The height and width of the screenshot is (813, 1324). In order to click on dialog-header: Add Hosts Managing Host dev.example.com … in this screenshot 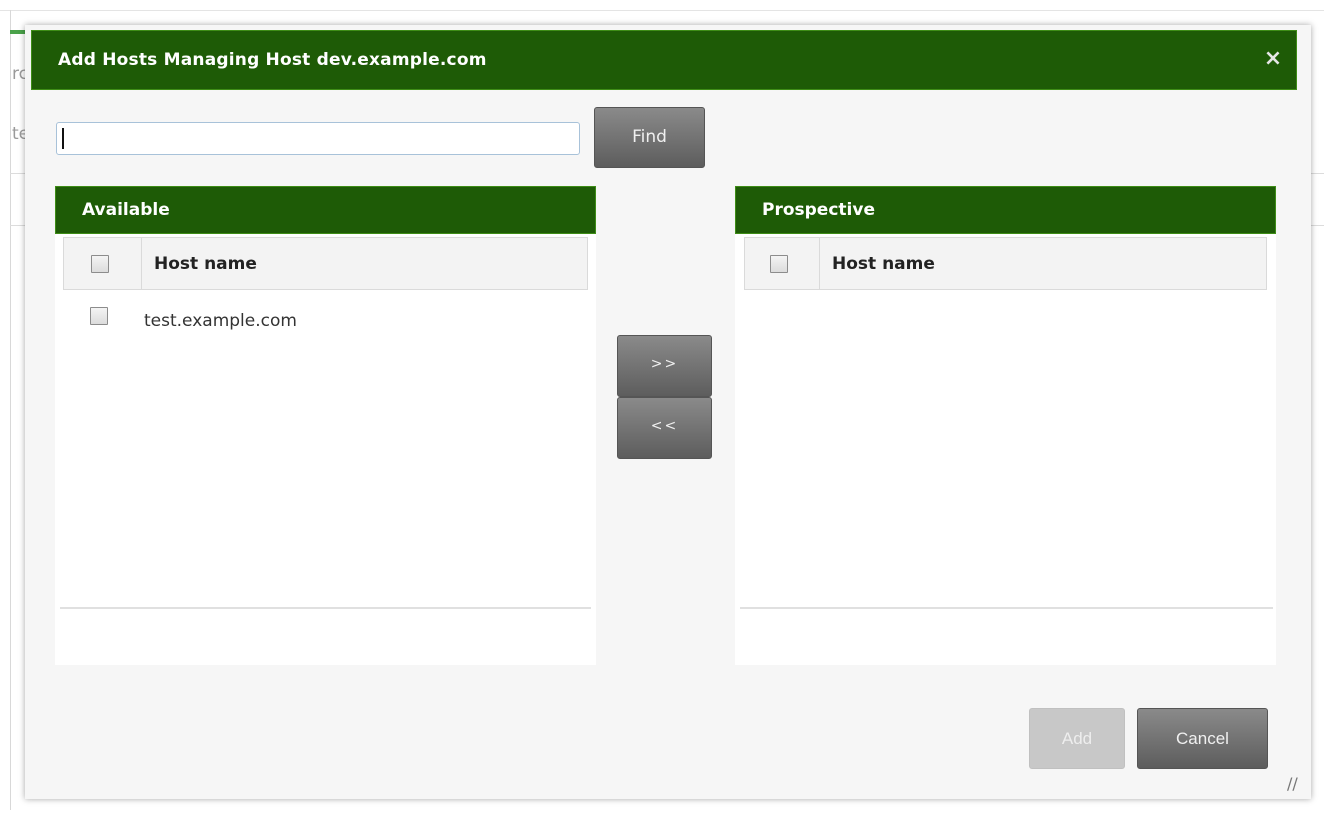, I will do `click(664, 60)`.